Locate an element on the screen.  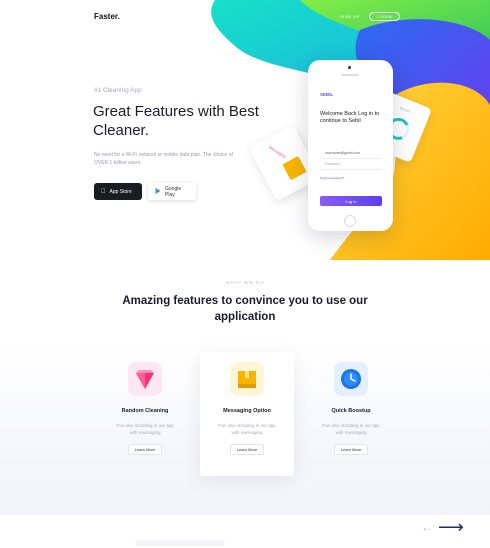
google-play-button: Google Play is located at coordinates (172, 191).